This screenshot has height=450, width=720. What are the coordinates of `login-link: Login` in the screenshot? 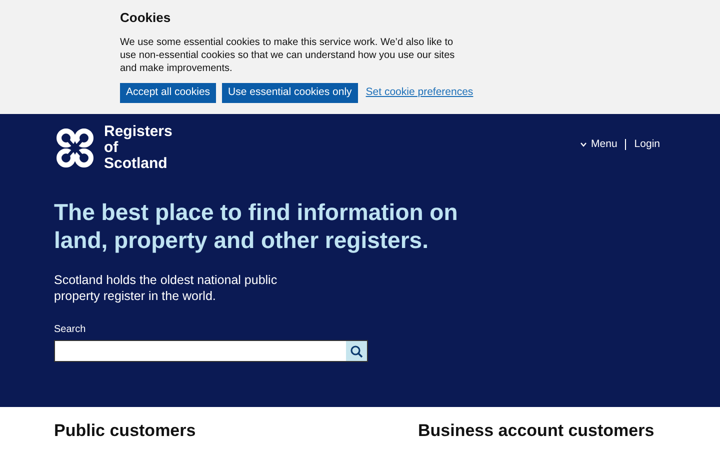 It's located at (647, 145).